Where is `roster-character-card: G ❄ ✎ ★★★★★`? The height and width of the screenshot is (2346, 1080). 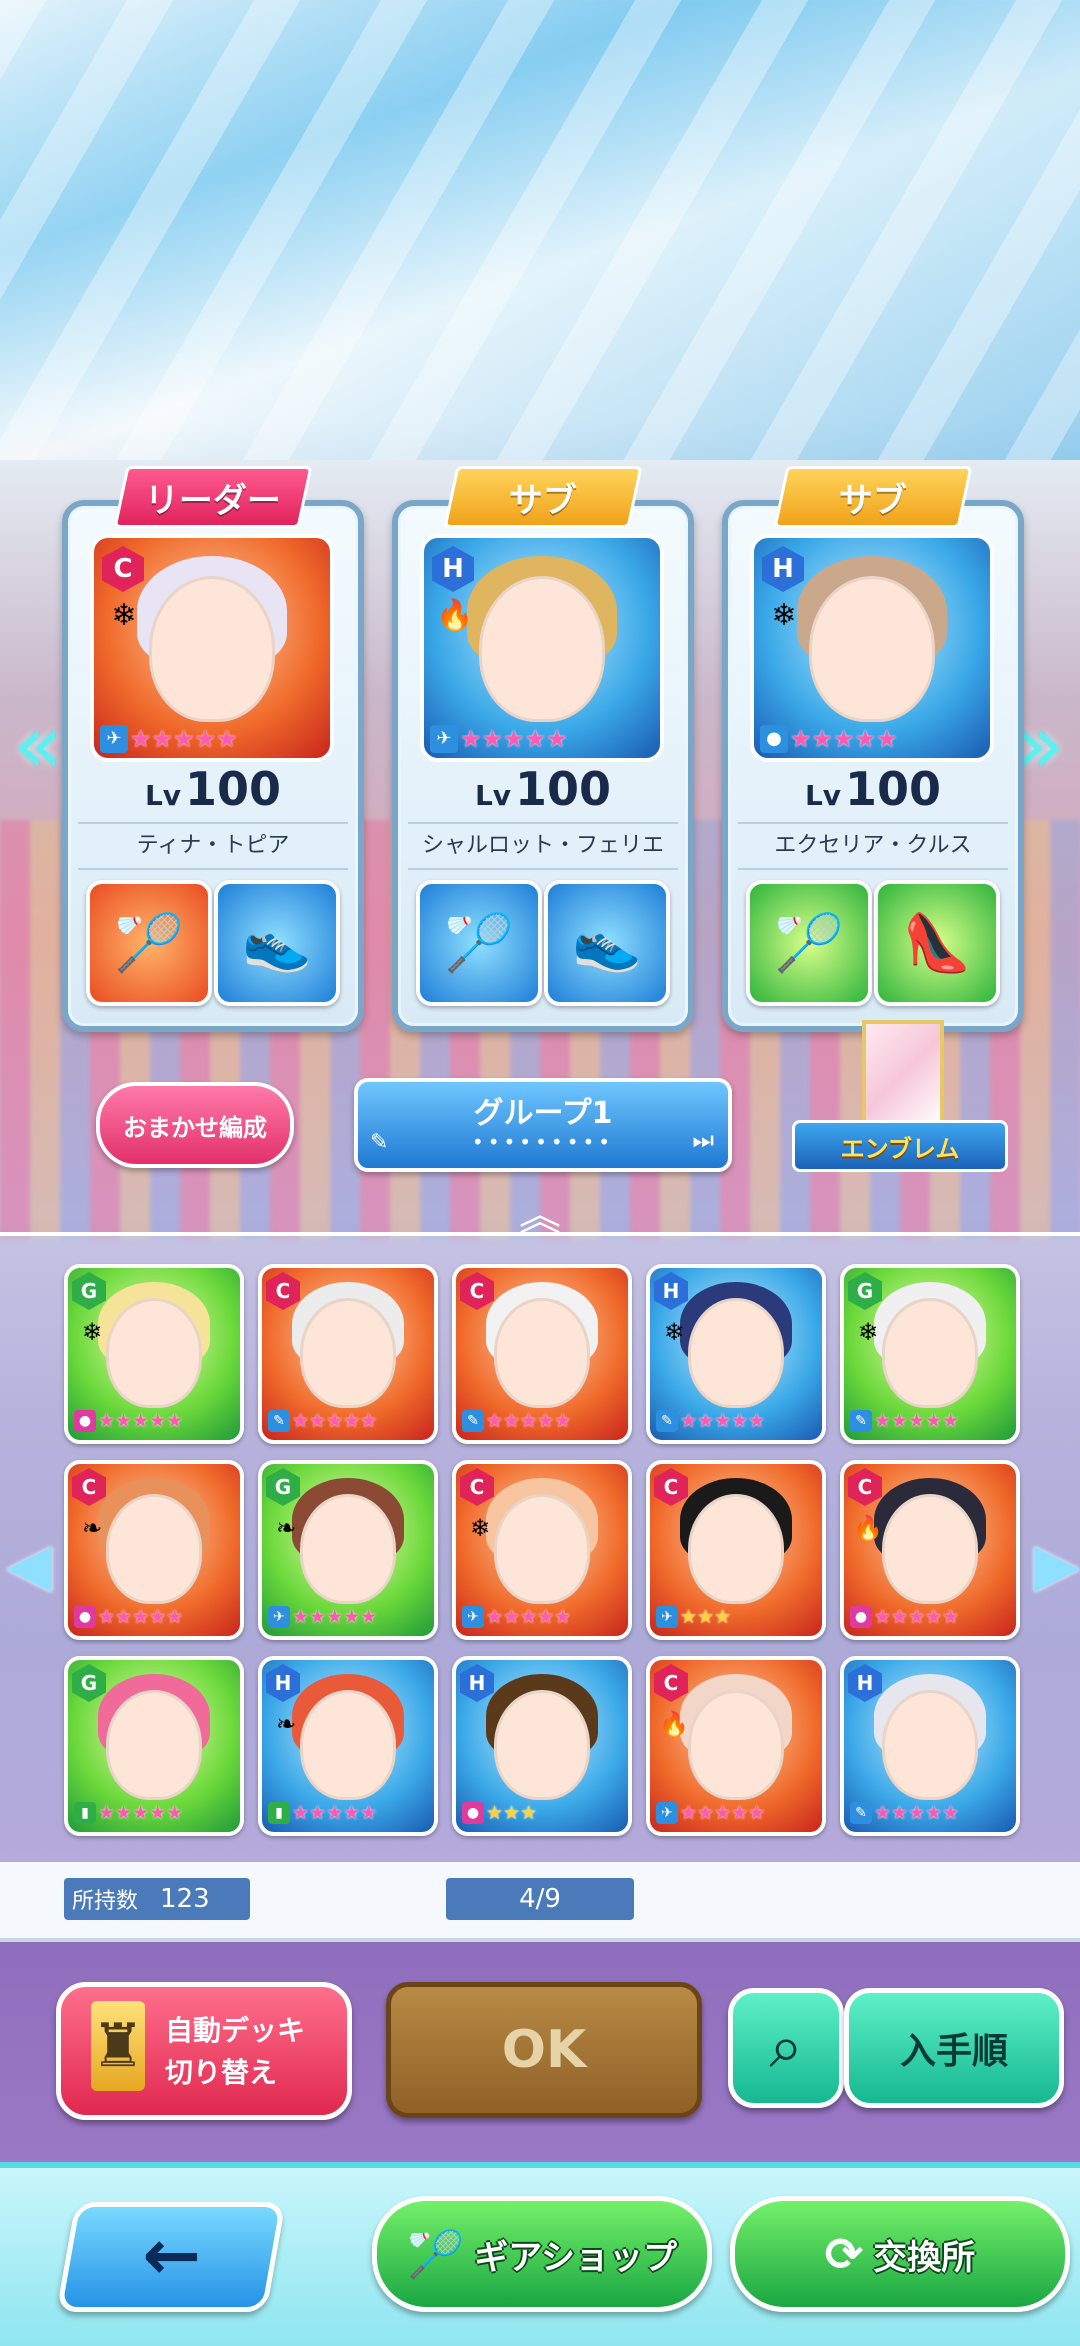
roster-character-card: G ❄ ✎ ★★★★★ is located at coordinates (930, 1354).